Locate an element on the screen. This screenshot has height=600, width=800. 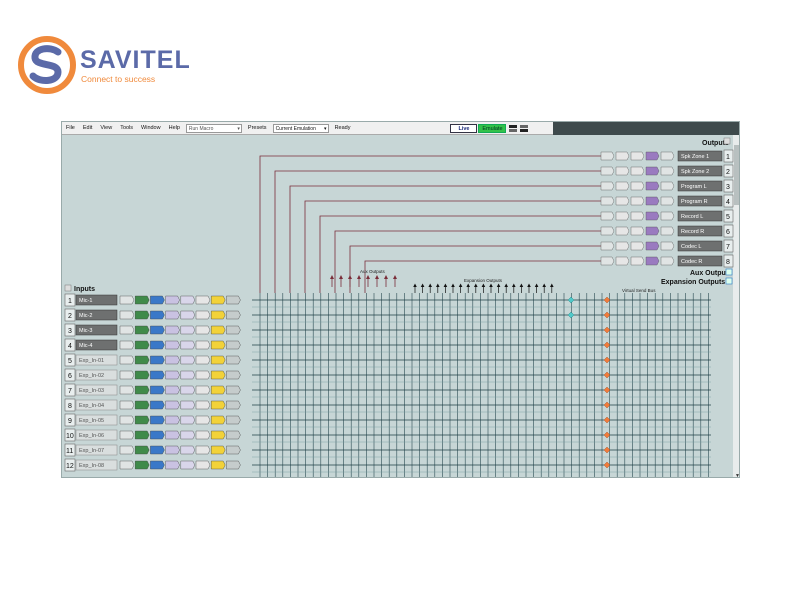
run-macro-select: Run Macro ▾ is located at coordinates (213, 128).